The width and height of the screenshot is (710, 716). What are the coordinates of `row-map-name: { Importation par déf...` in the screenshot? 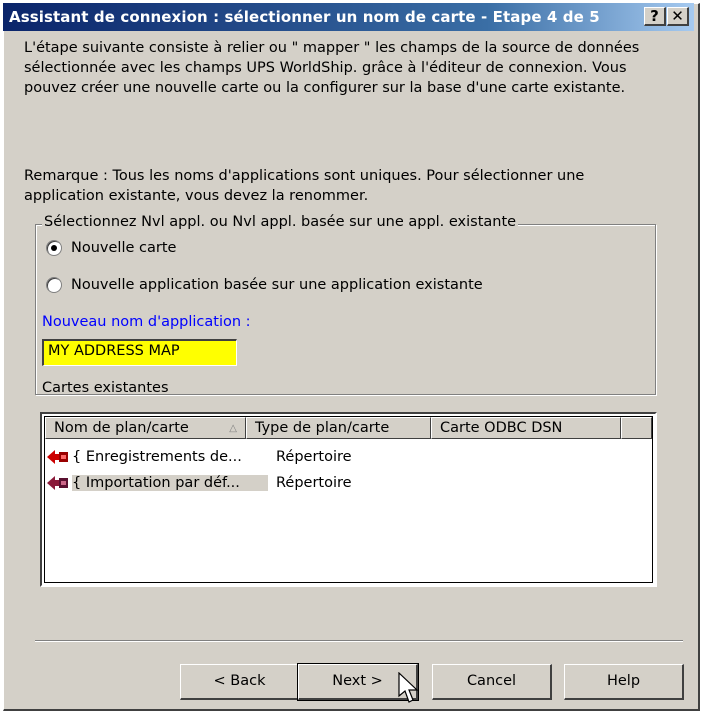 It's located at (170, 483).